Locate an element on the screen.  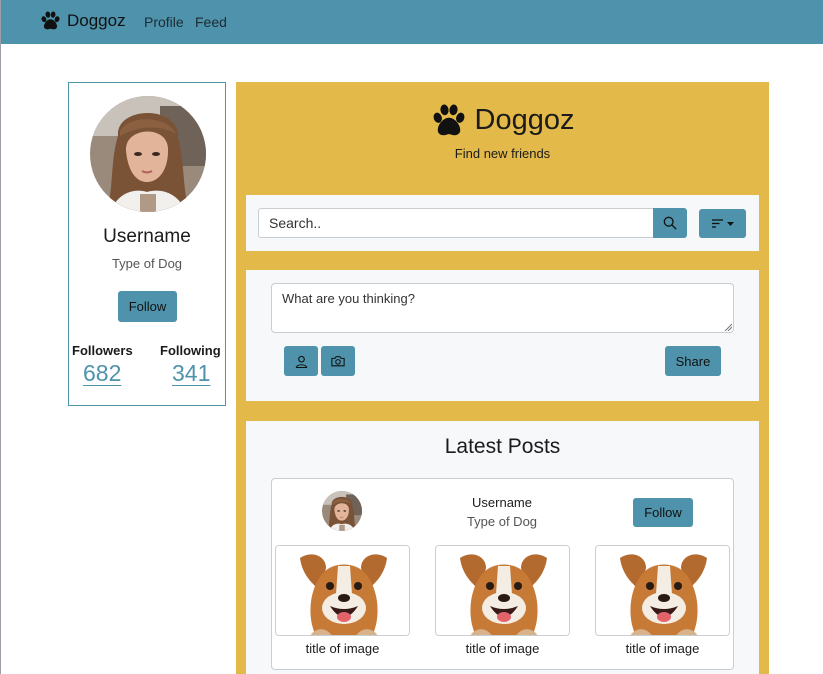
search-icon is located at coordinates (670, 223).